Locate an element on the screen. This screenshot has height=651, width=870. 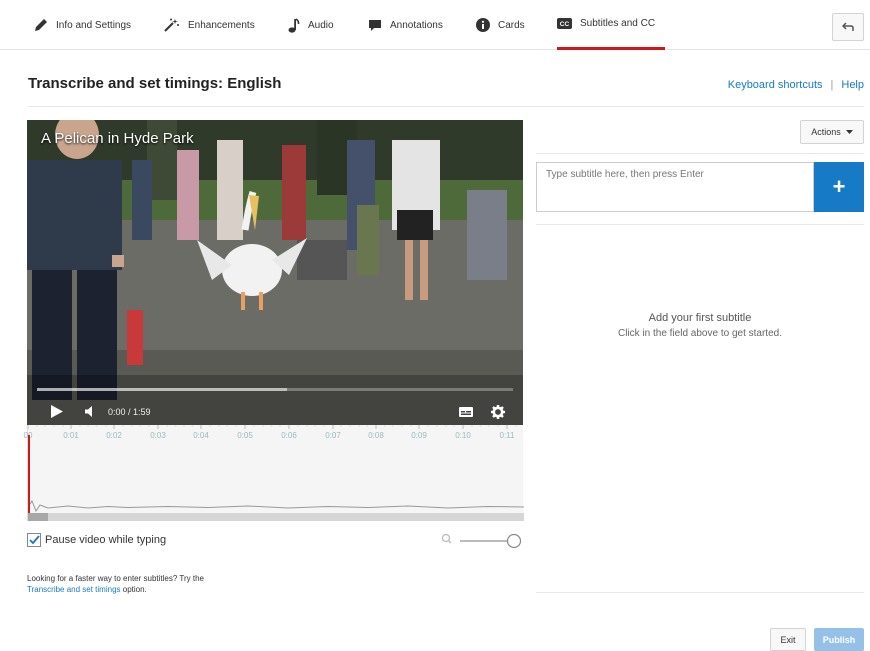
magic-wand-icon is located at coordinates (171, 25).